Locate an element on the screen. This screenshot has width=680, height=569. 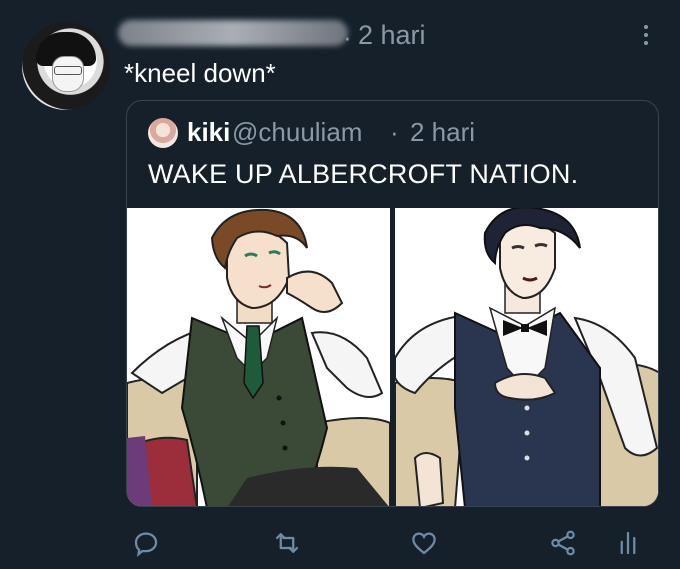
quoted-author-avatar is located at coordinates (163, 133).